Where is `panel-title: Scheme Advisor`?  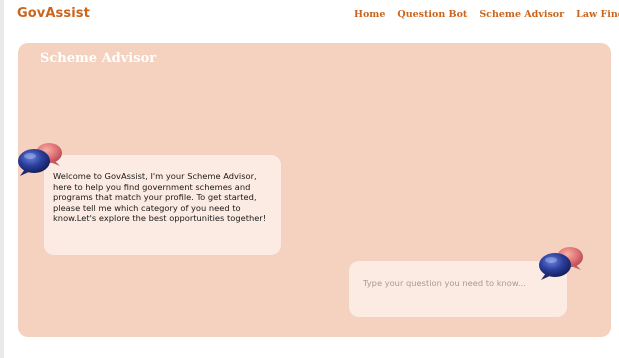
panel-title: Scheme Advisor is located at coordinates (98, 58).